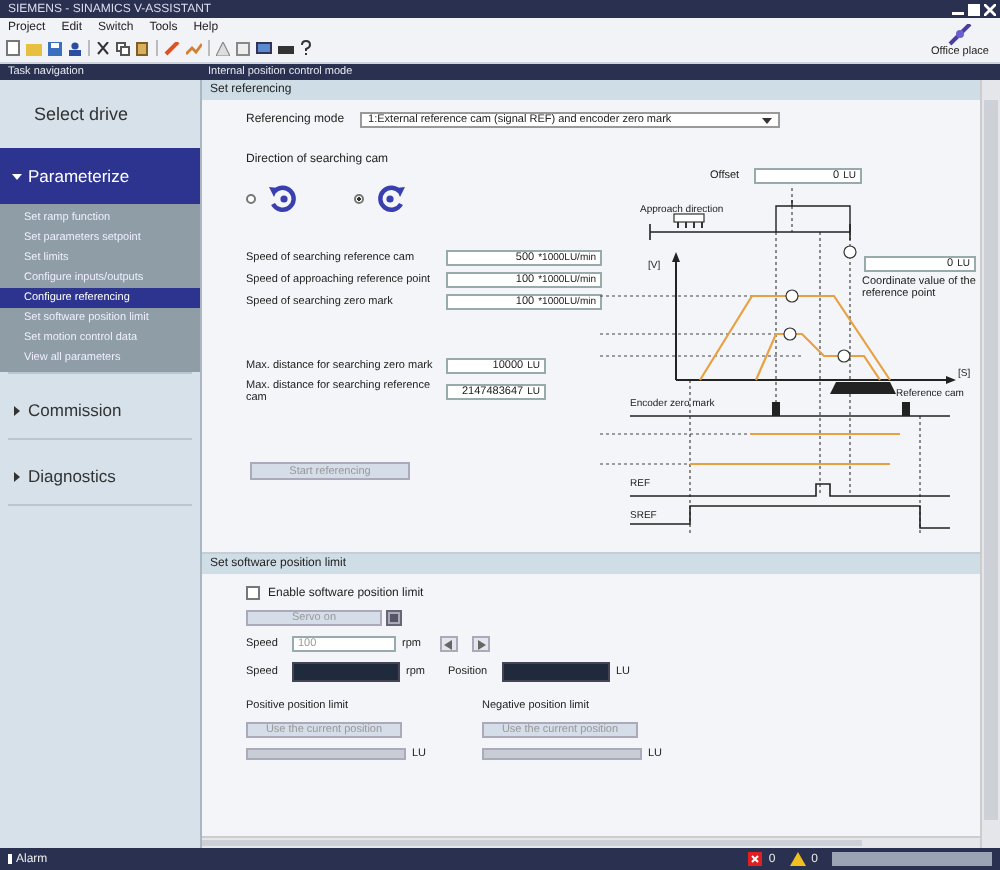 Image resolution: width=1000 pixels, height=870 pixels. Describe the element at coordinates (75, 48) in the screenshot. I see `user-icon` at that location.